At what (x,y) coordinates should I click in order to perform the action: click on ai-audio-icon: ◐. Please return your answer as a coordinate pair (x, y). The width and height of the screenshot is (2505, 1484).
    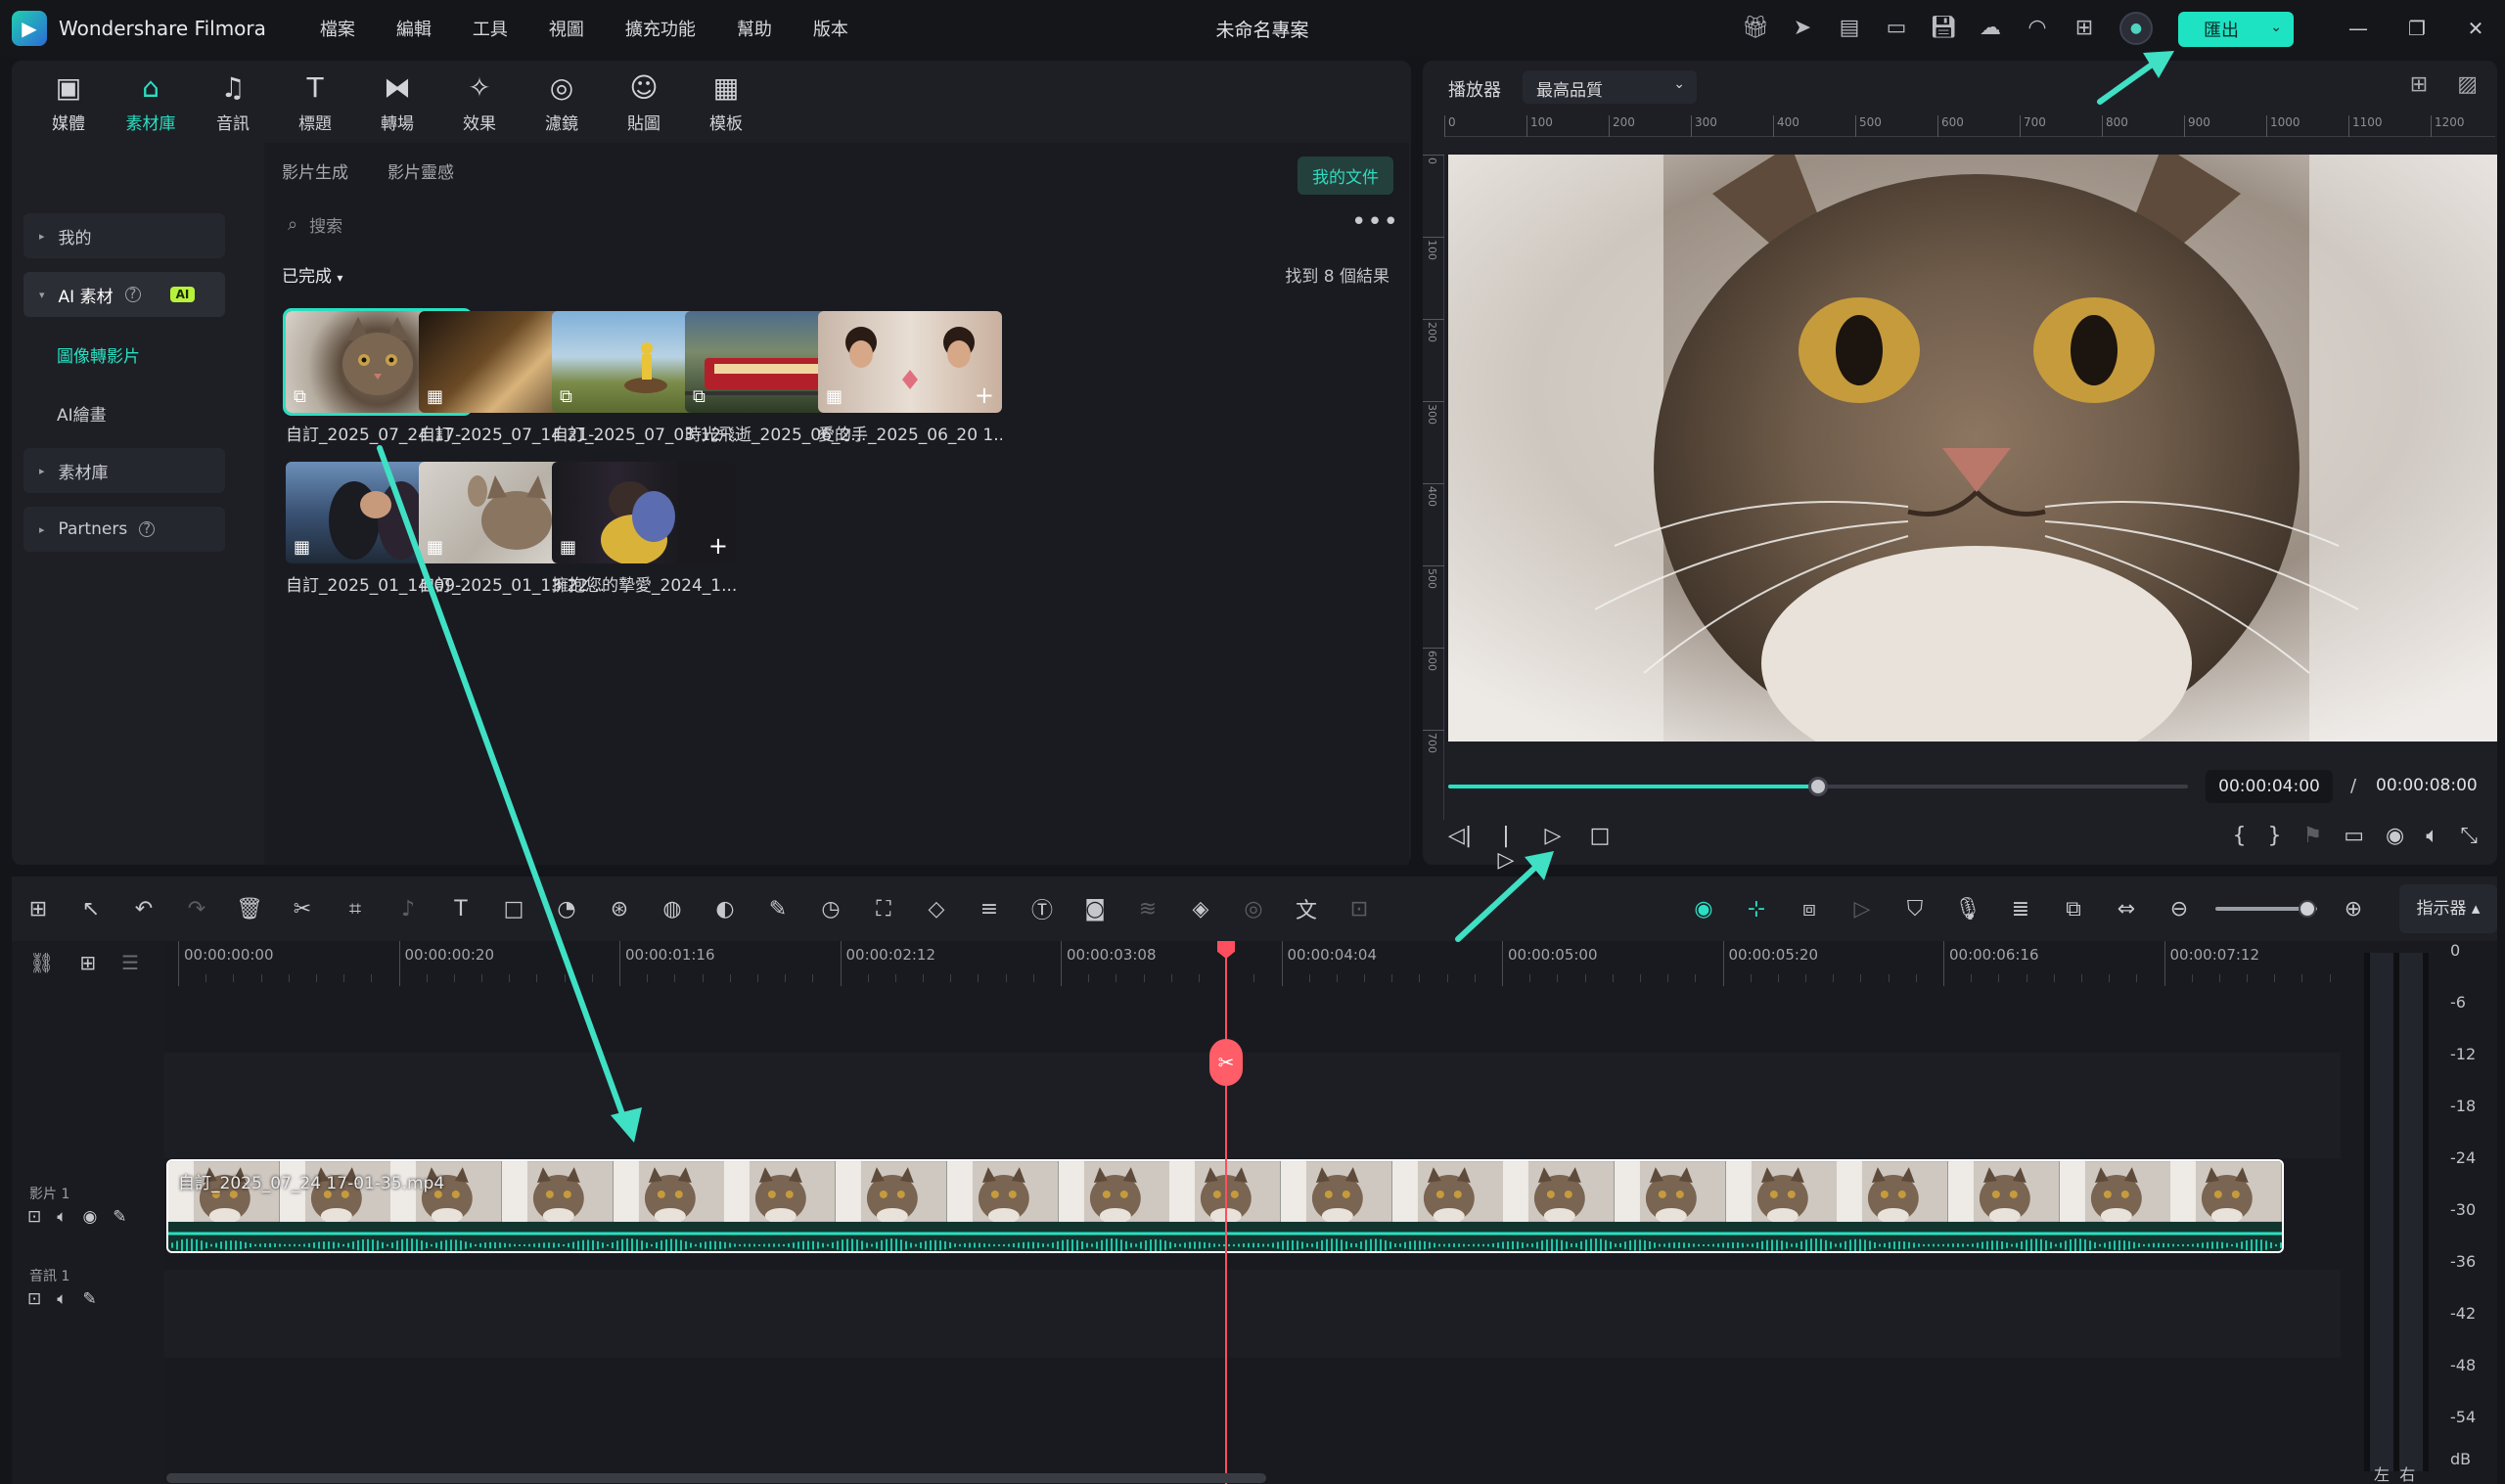
    Looking at the image, I should click on (725, 909).